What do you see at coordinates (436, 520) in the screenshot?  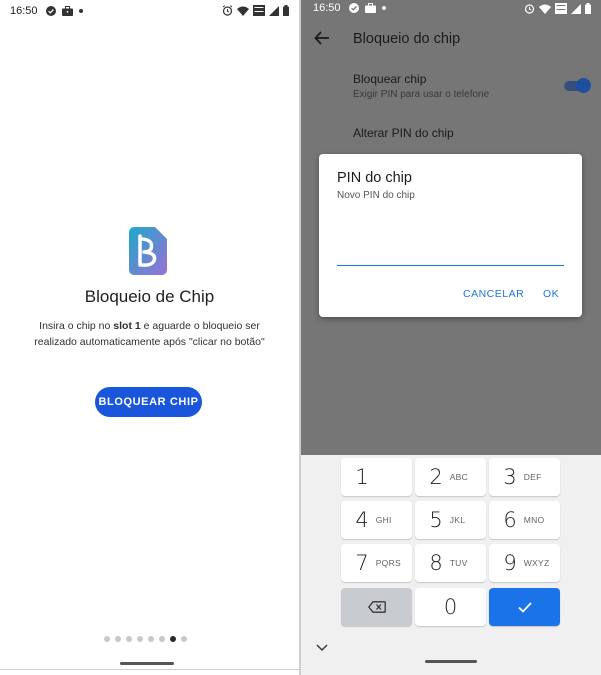 I see `key-digit: 5` at bounding box center [436, 520].